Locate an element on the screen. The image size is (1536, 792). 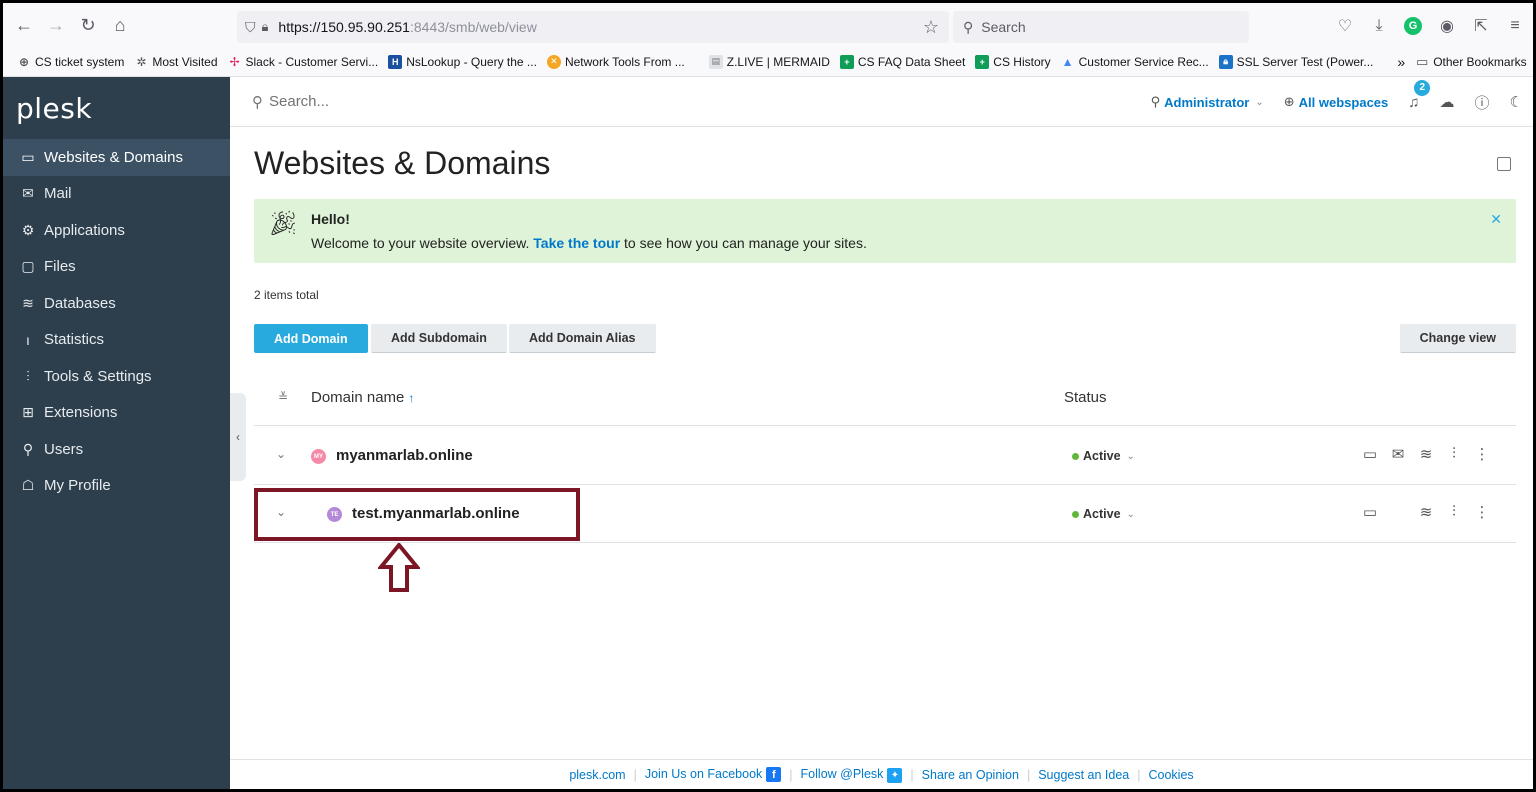
notification-badge: 2 is located at coordinates (1422, 87).